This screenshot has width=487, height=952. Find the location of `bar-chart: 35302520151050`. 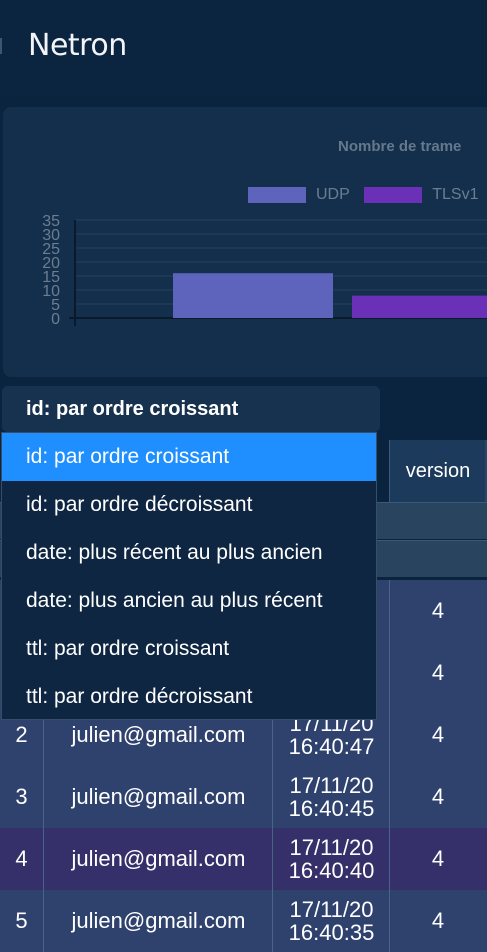

bar-chart: 35302520151050 is located at coordinates (264, 270).